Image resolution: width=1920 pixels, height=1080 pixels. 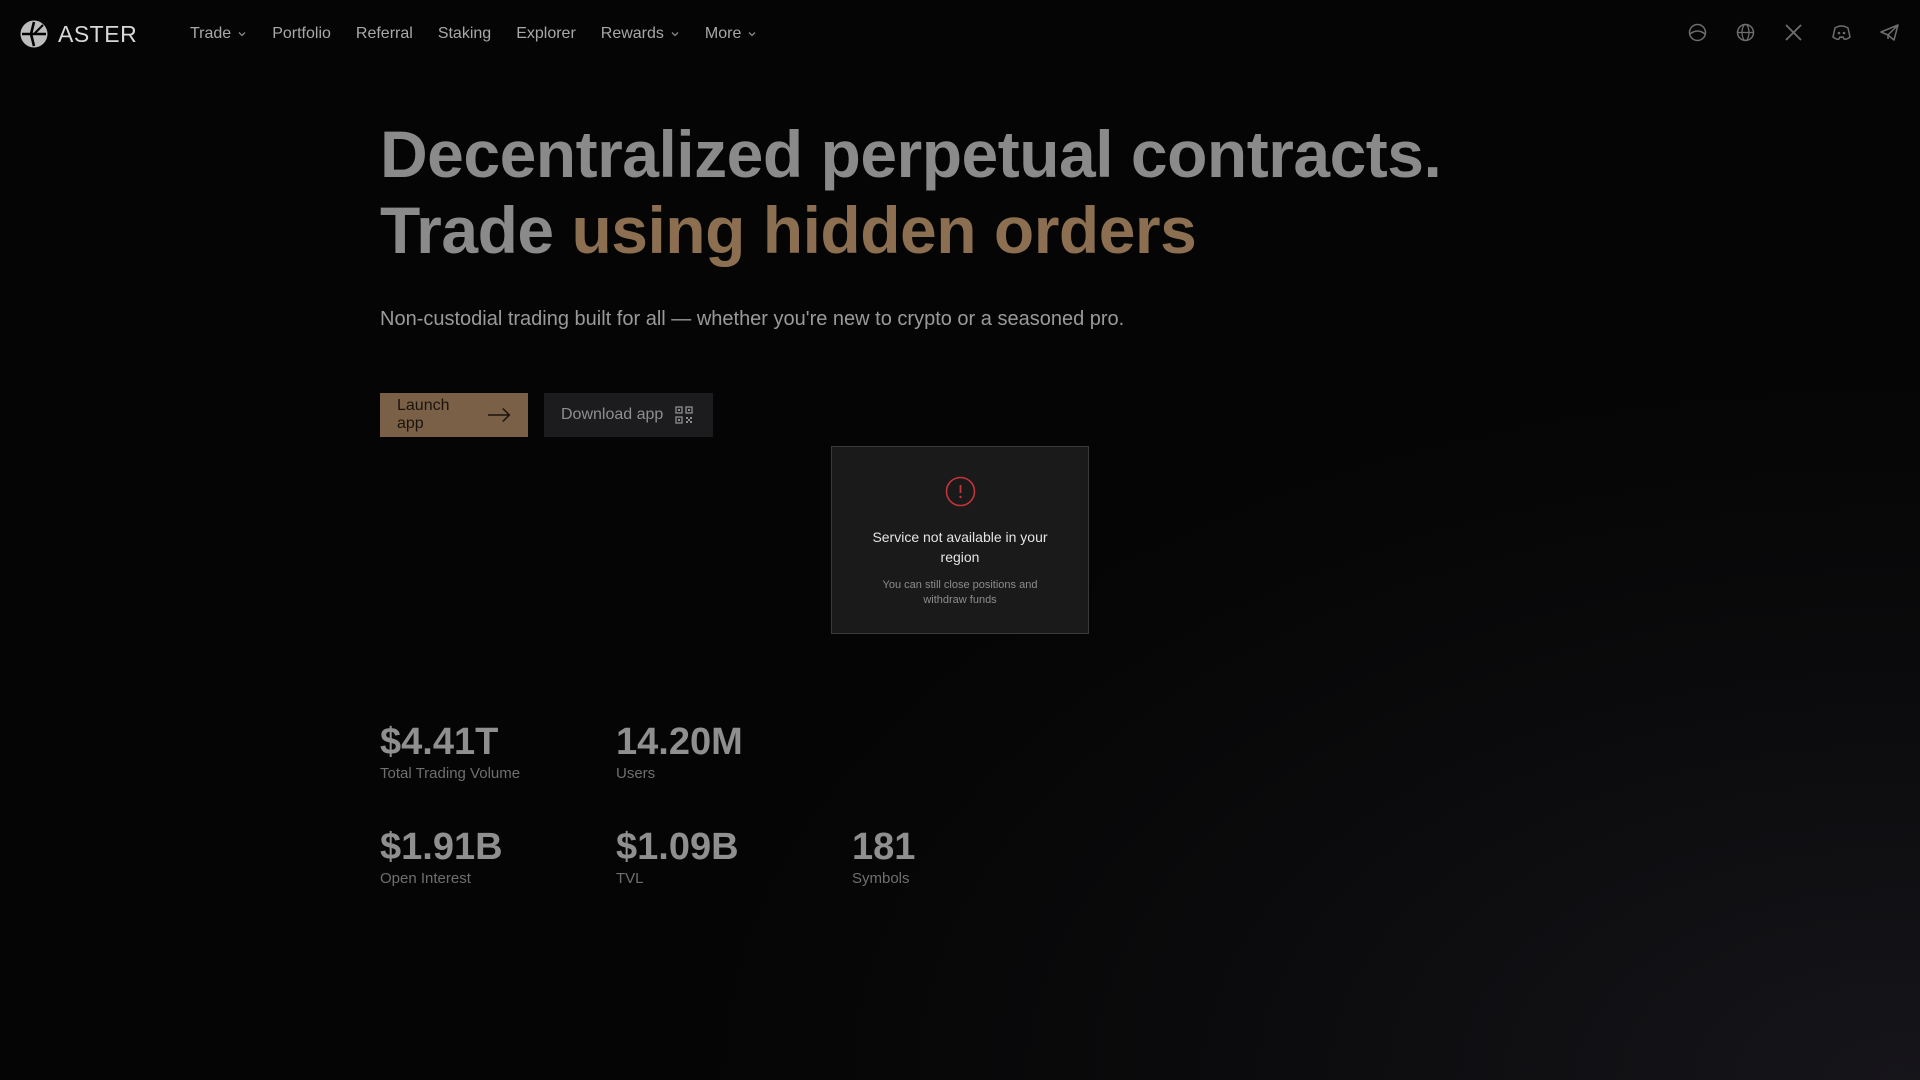 I want to click on stat-total-trading-volume: $4.41T Total Trading Volume, so click(x=450, y=751).